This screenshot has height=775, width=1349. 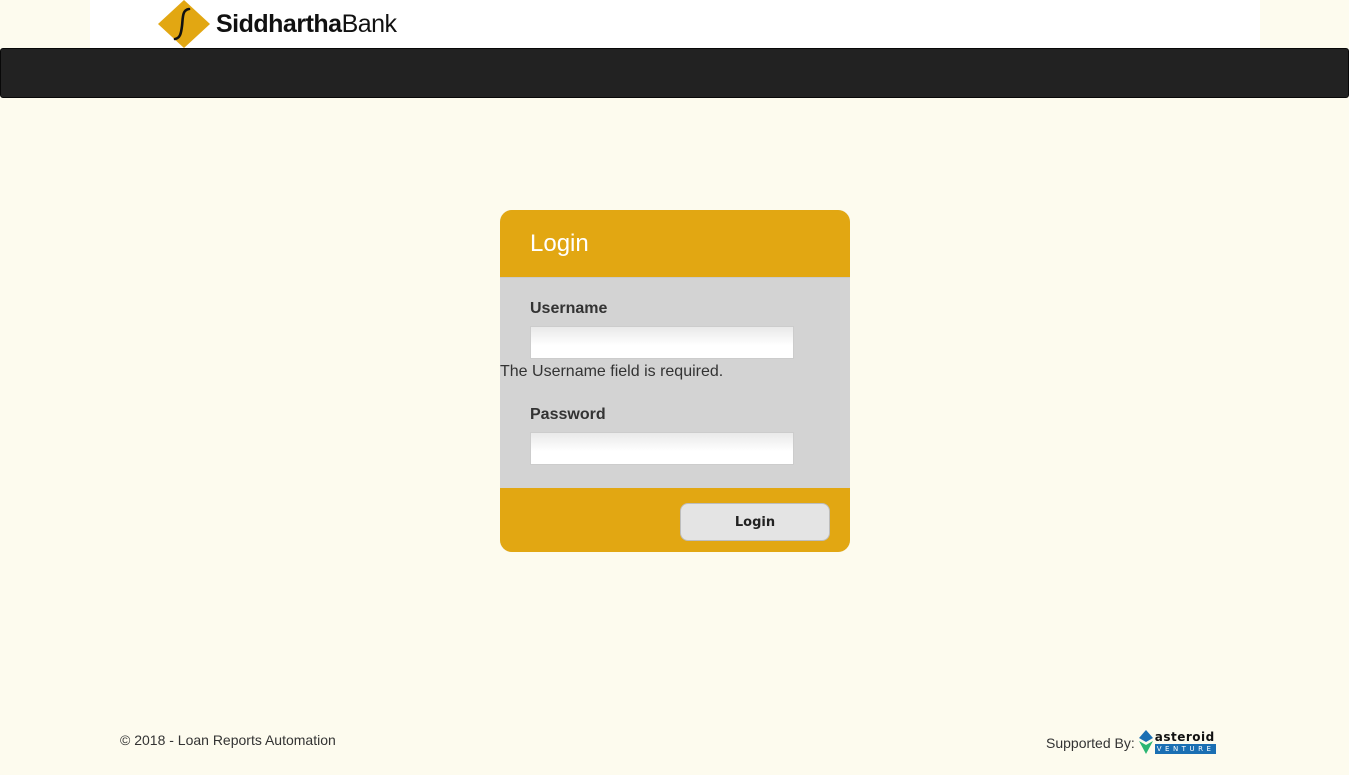 I want to click on asteroid-wordmark: asteroid VENTURE, so click(x=1185, y=741).